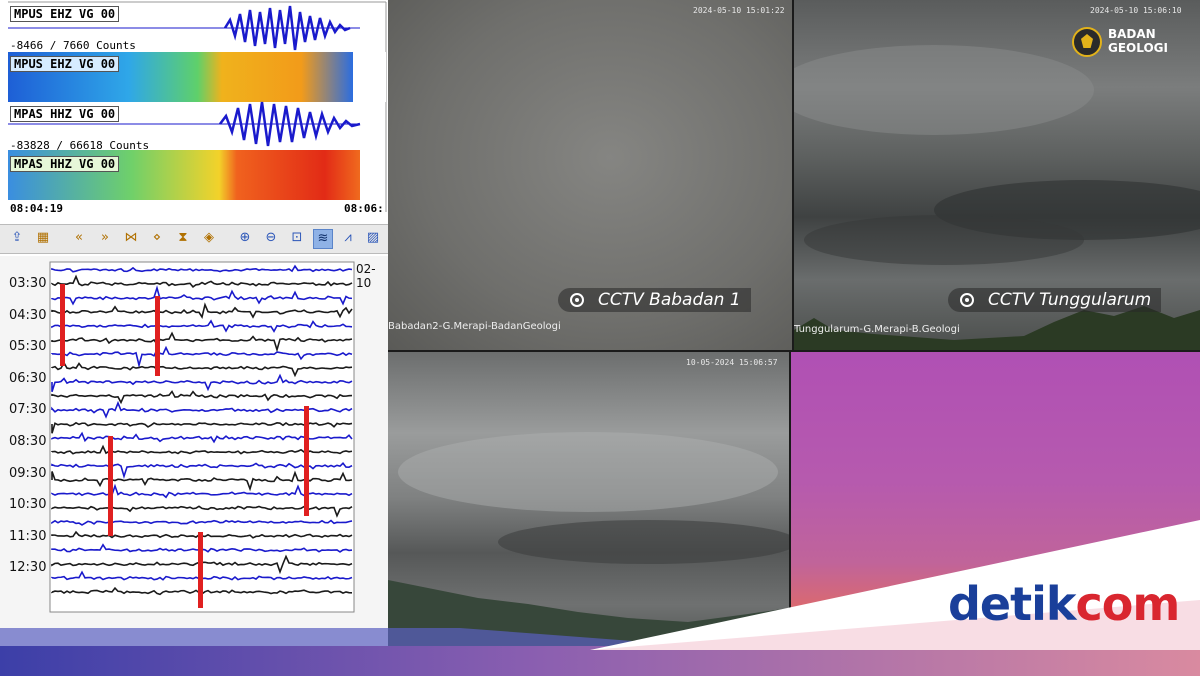 The image size is (1200, 676). Describe the element at coordinates (194, 239) in the screenshot. I see `seismograph-toolbar: ⇪ ▦ « » ⋈ ⋄ ⧗ ◈ ⊕ ⊖ ⊡ ≋ ⩘ ▨` at that location.